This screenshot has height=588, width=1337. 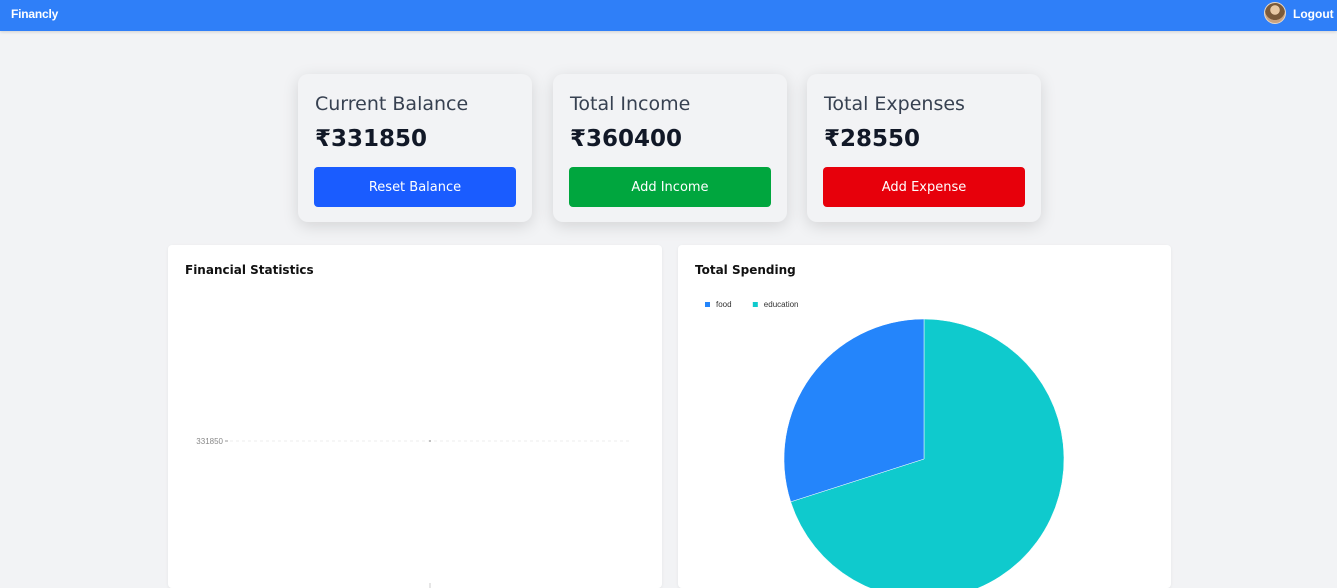 I want to click on financial-statistics-chart: 331850, so click(x=414, y=512).